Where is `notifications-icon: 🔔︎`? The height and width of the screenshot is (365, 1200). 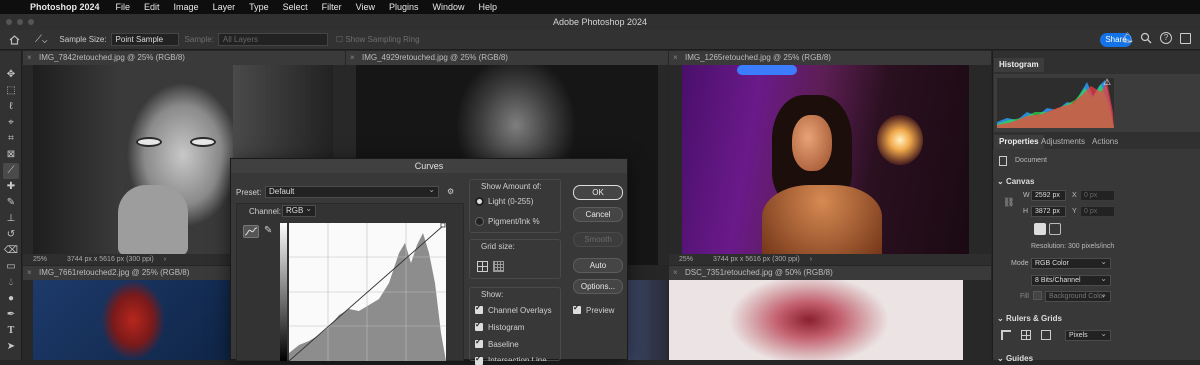
notifications-icon: 🔔︎ is located at coordinates (1127, 38).